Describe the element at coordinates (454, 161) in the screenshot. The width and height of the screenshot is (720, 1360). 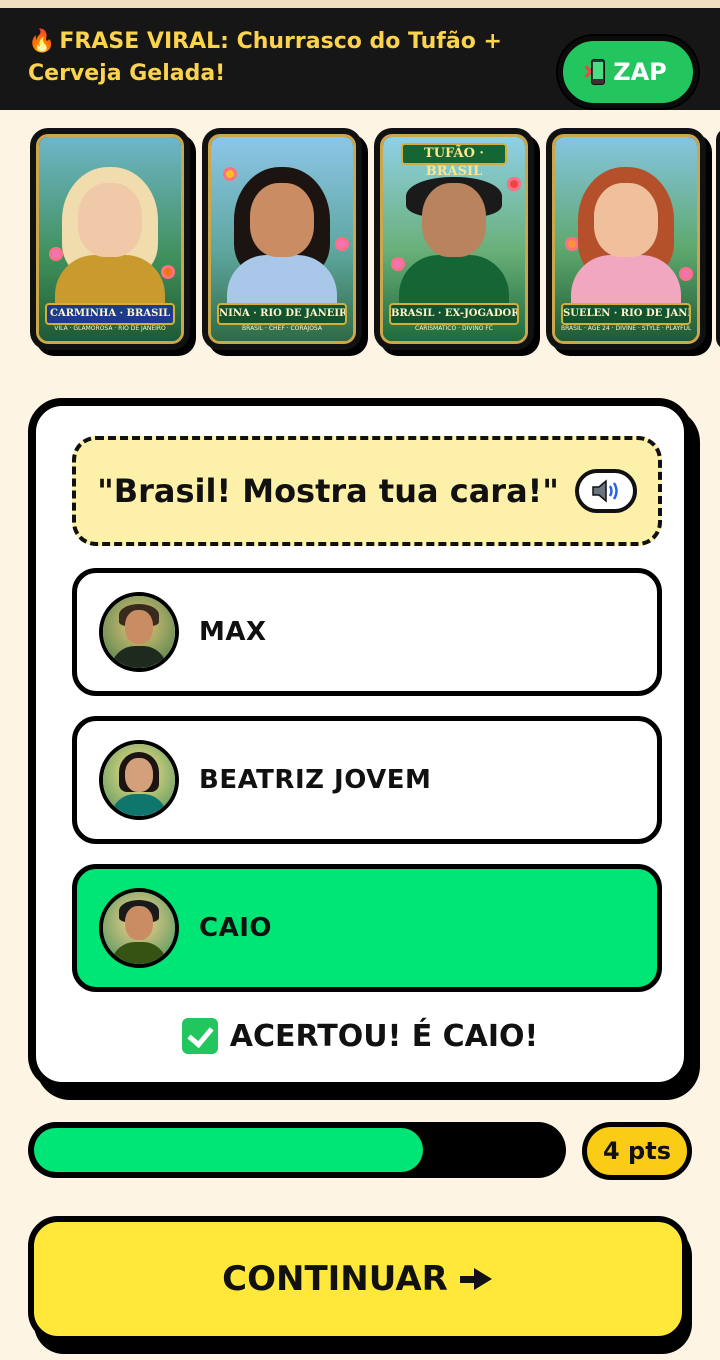
I see `card-top-title: TUFÃO · BRASIL` at that location.